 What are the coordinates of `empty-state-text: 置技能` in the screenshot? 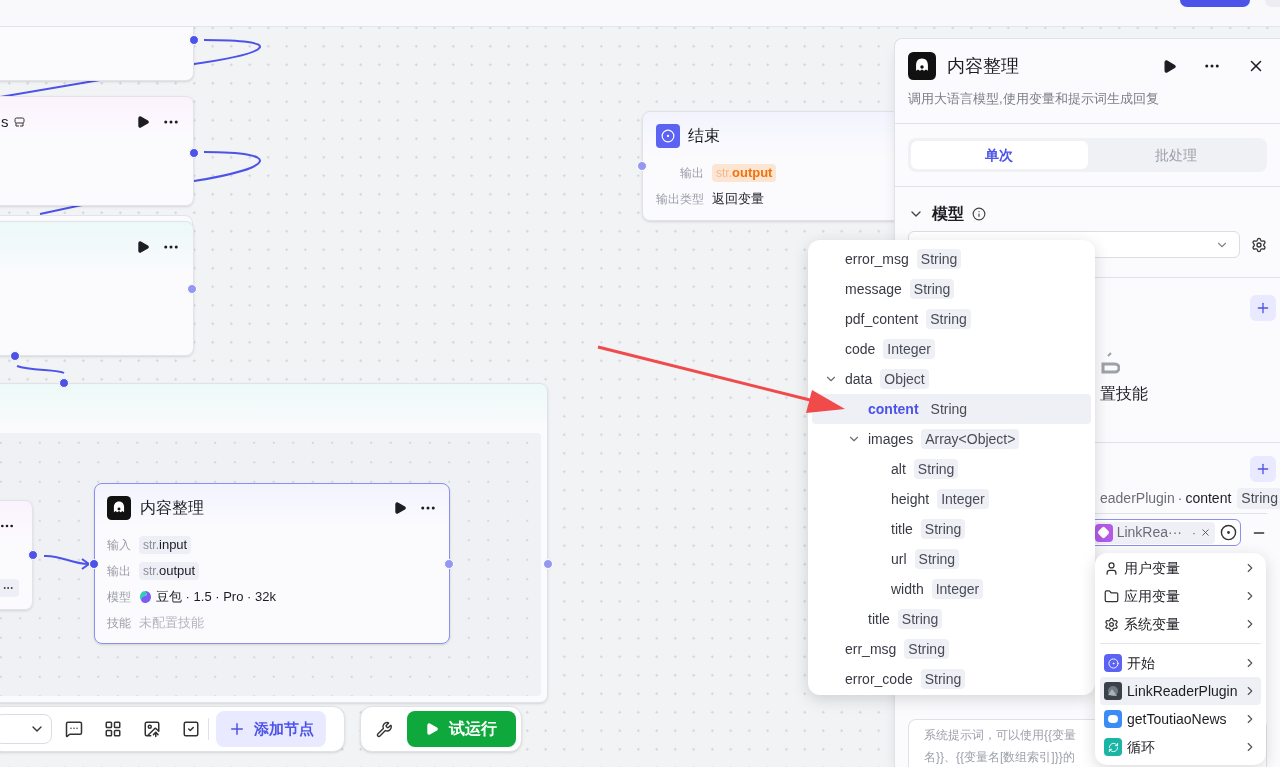 It's located at (1124, 394).